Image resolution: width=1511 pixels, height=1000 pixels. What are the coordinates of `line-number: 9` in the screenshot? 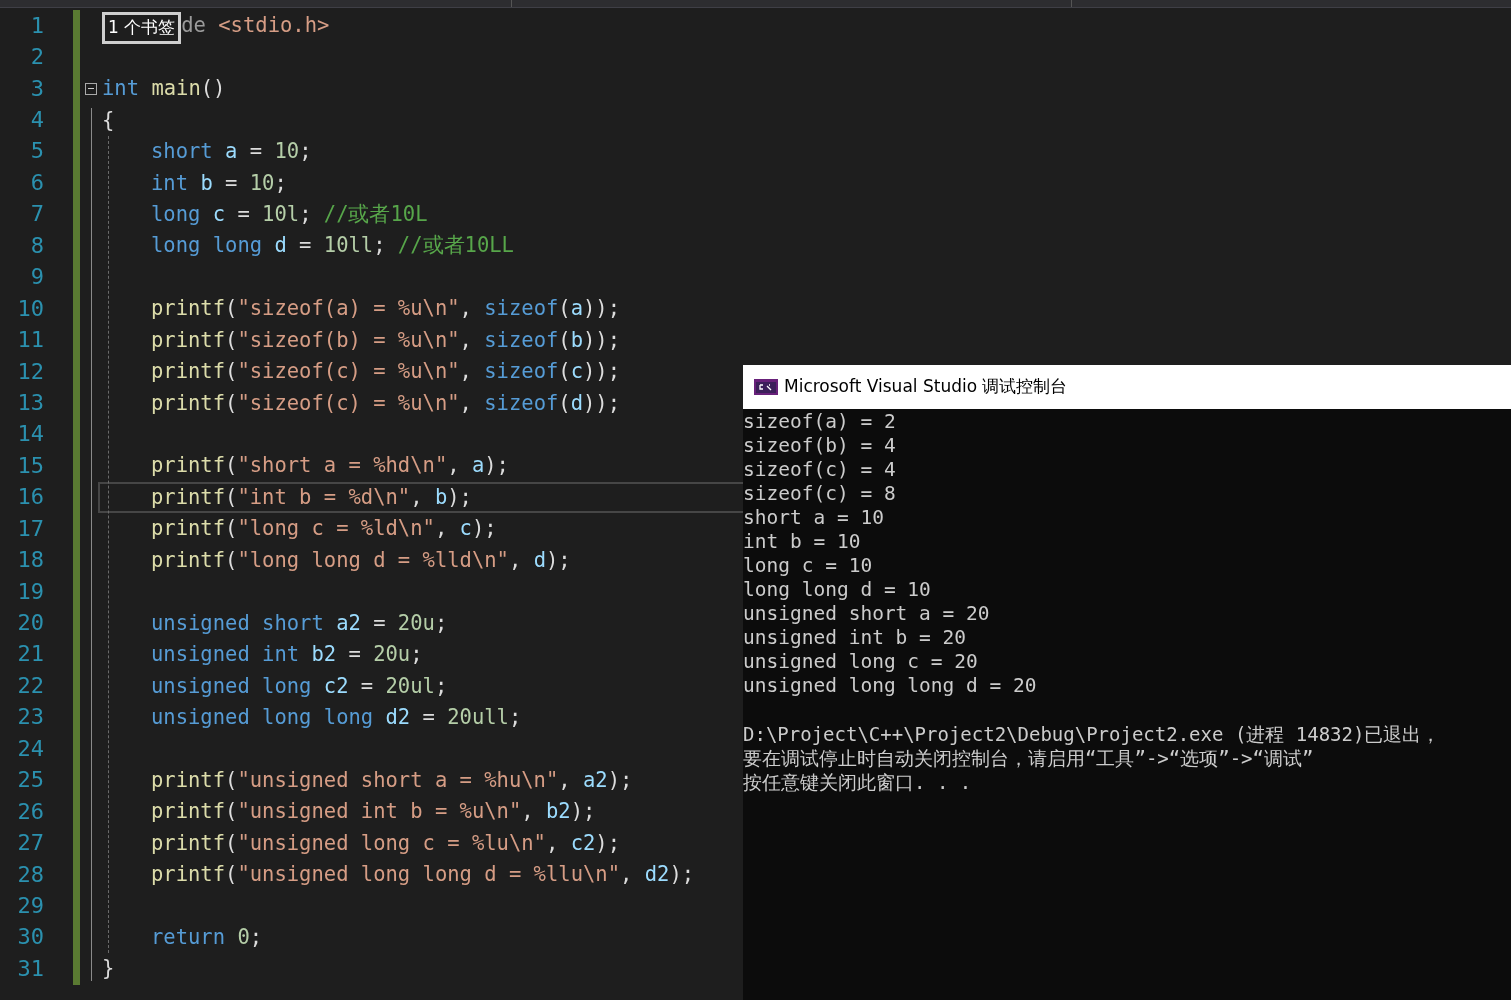 It's located at (36, 277).